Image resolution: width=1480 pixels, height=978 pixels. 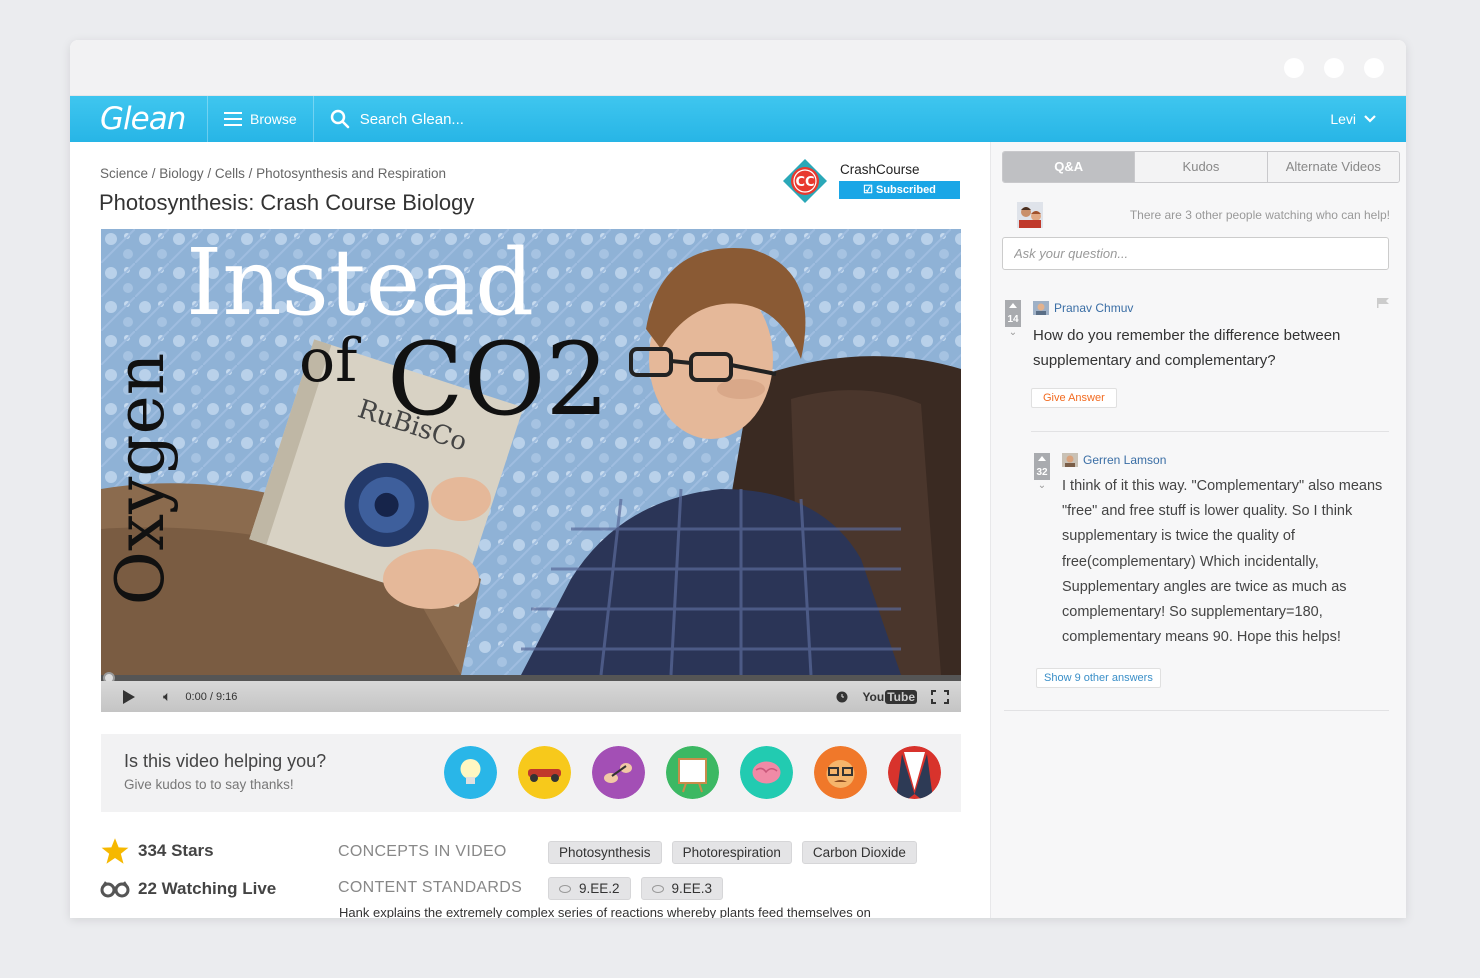 What do you see at coordinates (859, 852) in the screenshot?
I see `concept-tag: Carbon Dioxide` at bounding box center [859, 852].